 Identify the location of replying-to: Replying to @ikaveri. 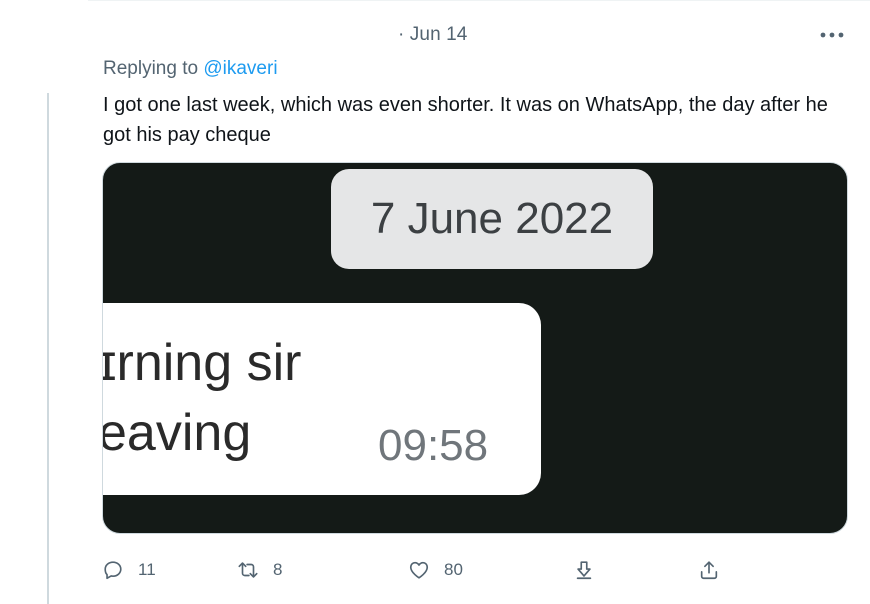
(190, 69).